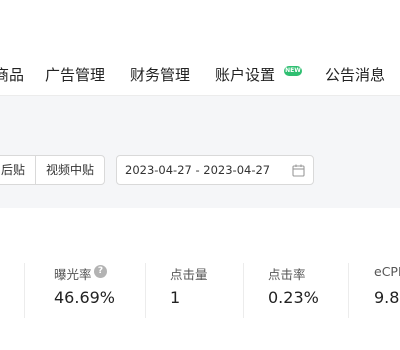 This screenshot has width=400, height=350. What do you see at coordinates (189, 274) in the screenshot?
I see `metric-label-clicks: 点击量` at bounding box center [189, 274].